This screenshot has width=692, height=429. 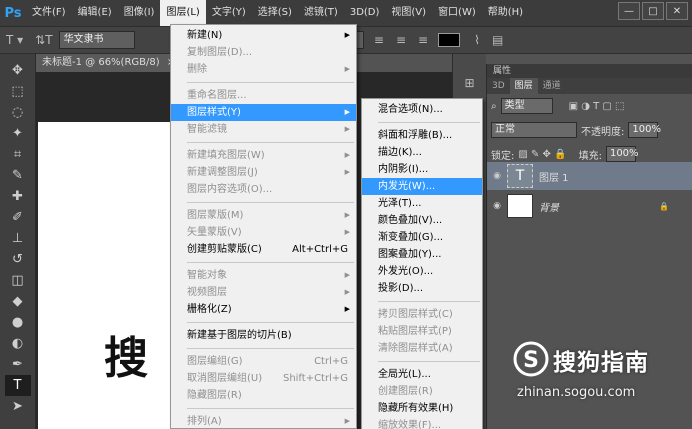 What do you see at coordinates (422, 331) in the screenshot?
I see `style-menu-item: 粘贴图层样式(P)` at bounding box center [422, 331].